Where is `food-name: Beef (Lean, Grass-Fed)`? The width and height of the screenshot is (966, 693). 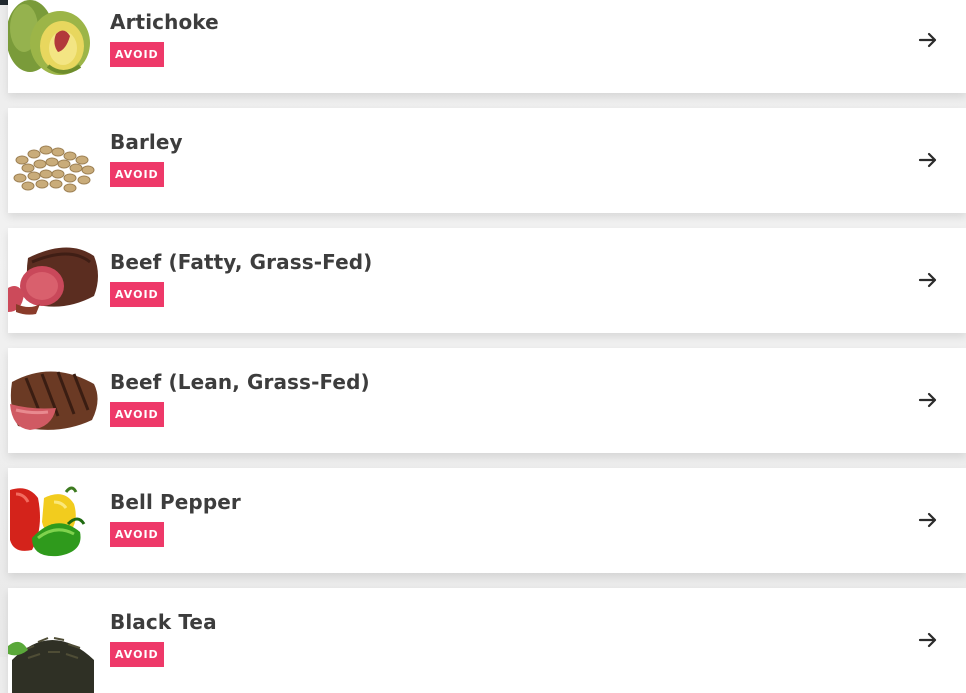 food-name: Beef (Lean, Grass-Fed) is located at coordinates (240, 382).